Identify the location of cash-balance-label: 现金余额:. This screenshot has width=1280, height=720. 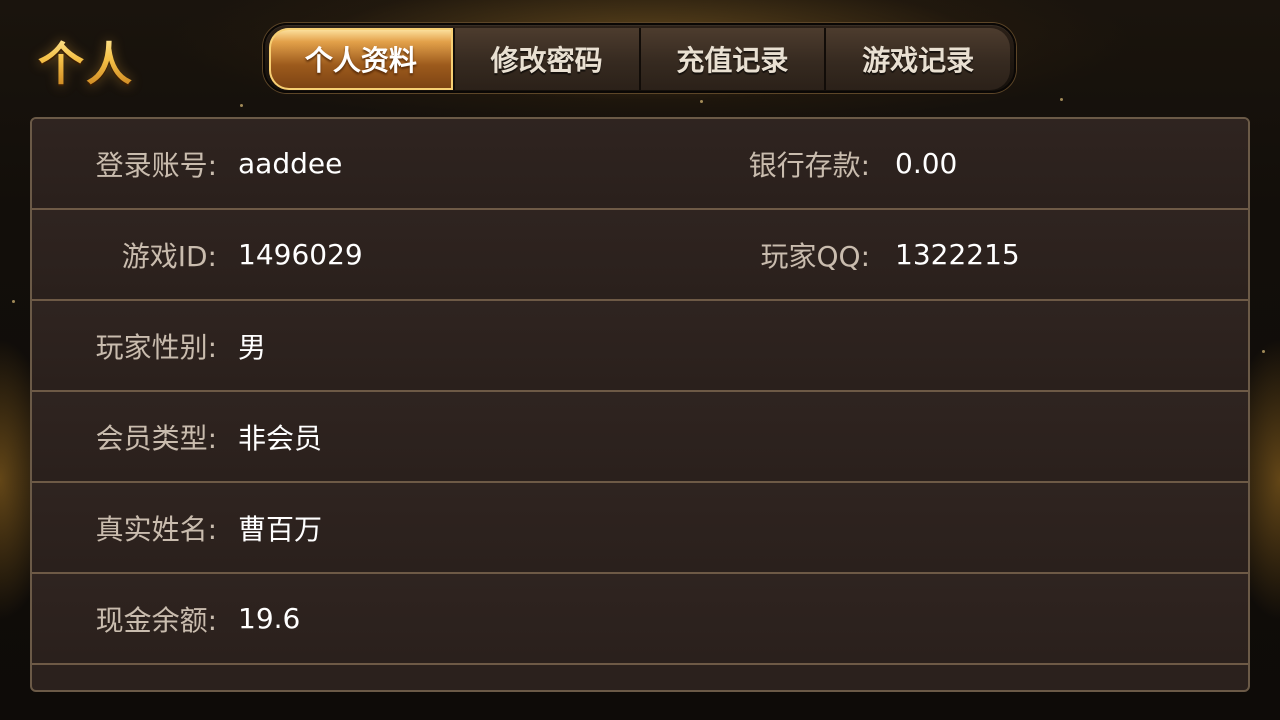
(156, 620).